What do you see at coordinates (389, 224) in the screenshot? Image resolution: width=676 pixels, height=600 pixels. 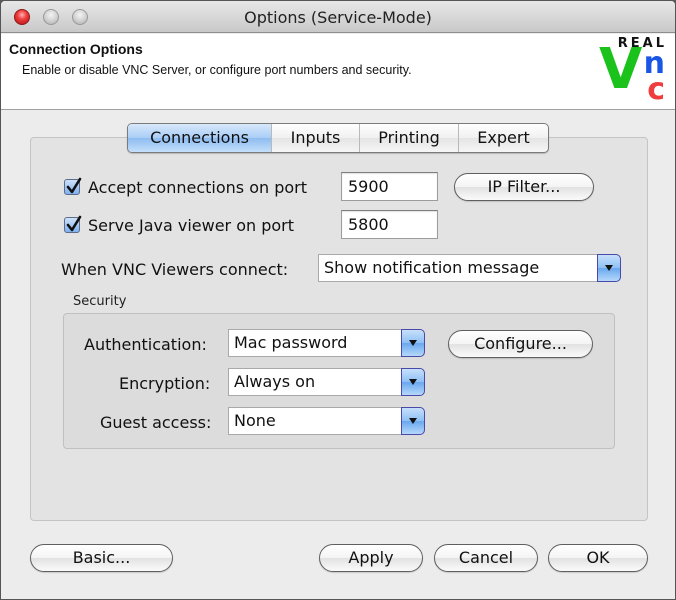 I see `java-port-input: 5800` at bounding box center [389, 224].